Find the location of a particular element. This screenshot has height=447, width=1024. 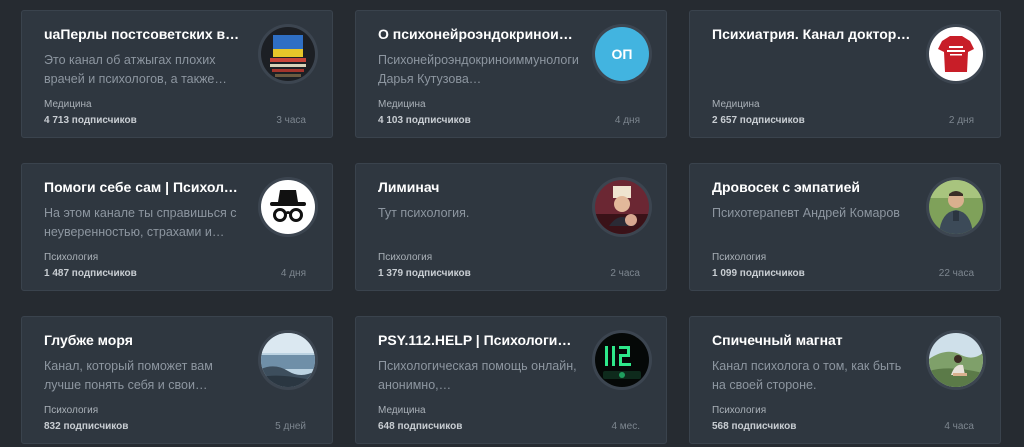

subscriber-count: 1 379 подписчиков is located at coordinates (424, 273).